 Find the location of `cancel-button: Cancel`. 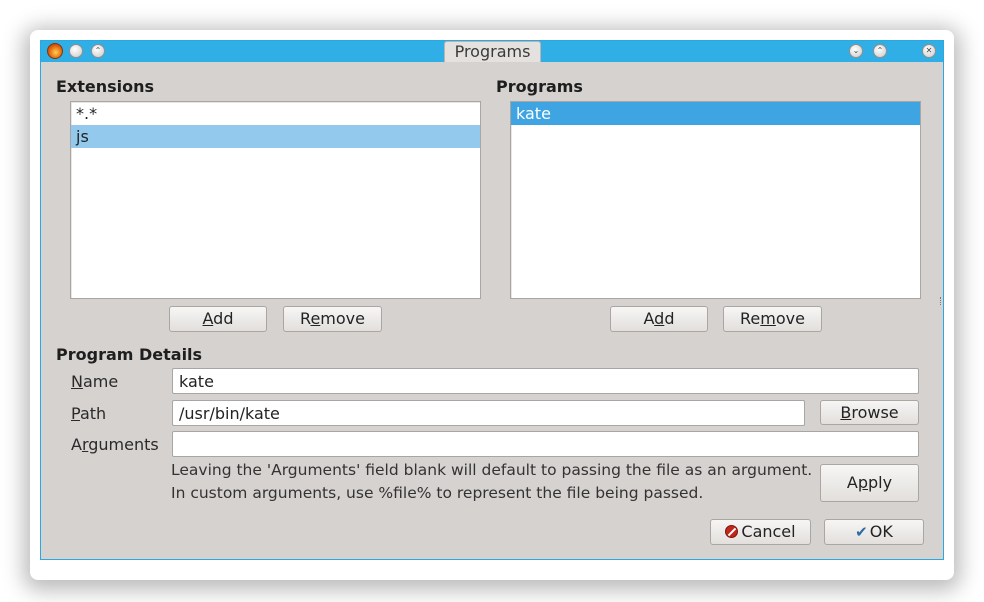

cancel-button: Cancel is located at coordinates (760, 532).